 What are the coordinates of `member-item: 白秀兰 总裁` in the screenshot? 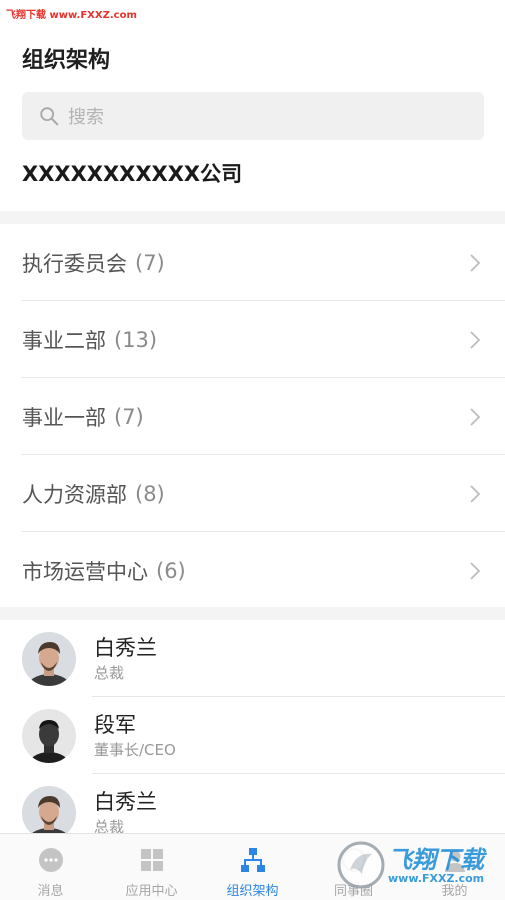 It's located at (252, 658).